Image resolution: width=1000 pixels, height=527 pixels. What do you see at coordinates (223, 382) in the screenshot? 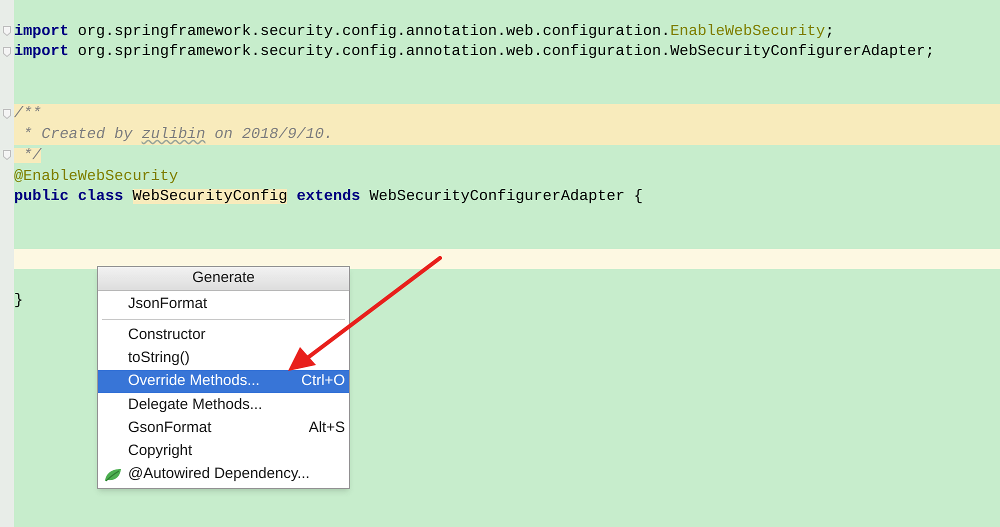
I see `menu-item: Override Methods... Ctrl+O` at bounding box center [223, 382].